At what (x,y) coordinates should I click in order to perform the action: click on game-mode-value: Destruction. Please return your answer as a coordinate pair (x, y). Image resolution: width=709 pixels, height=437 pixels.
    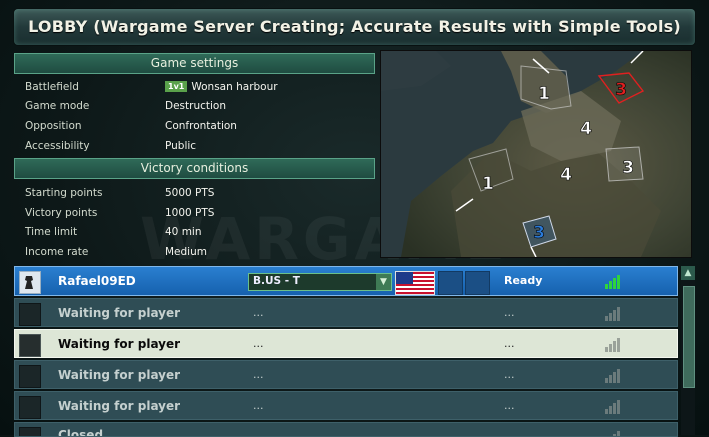
    Looking at the image, I should click on (195, 106).